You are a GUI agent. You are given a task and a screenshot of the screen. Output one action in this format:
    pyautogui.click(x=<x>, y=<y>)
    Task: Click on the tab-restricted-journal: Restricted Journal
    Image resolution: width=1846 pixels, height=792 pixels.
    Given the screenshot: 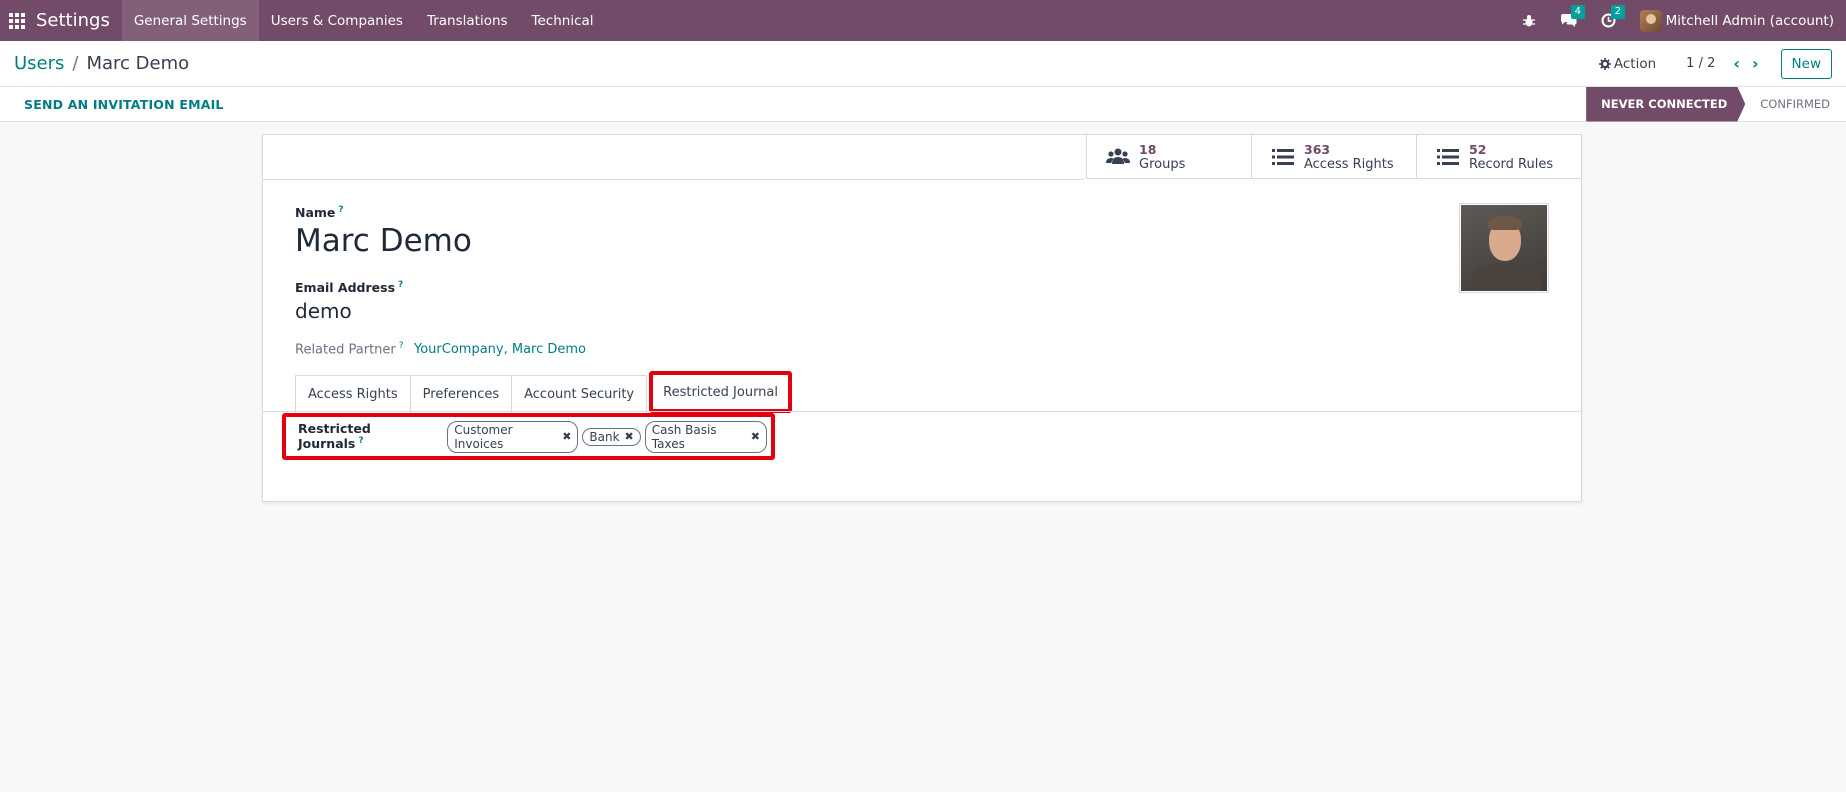 What is the action you would take?
    pyautogui.click(x=721, y=392)
    